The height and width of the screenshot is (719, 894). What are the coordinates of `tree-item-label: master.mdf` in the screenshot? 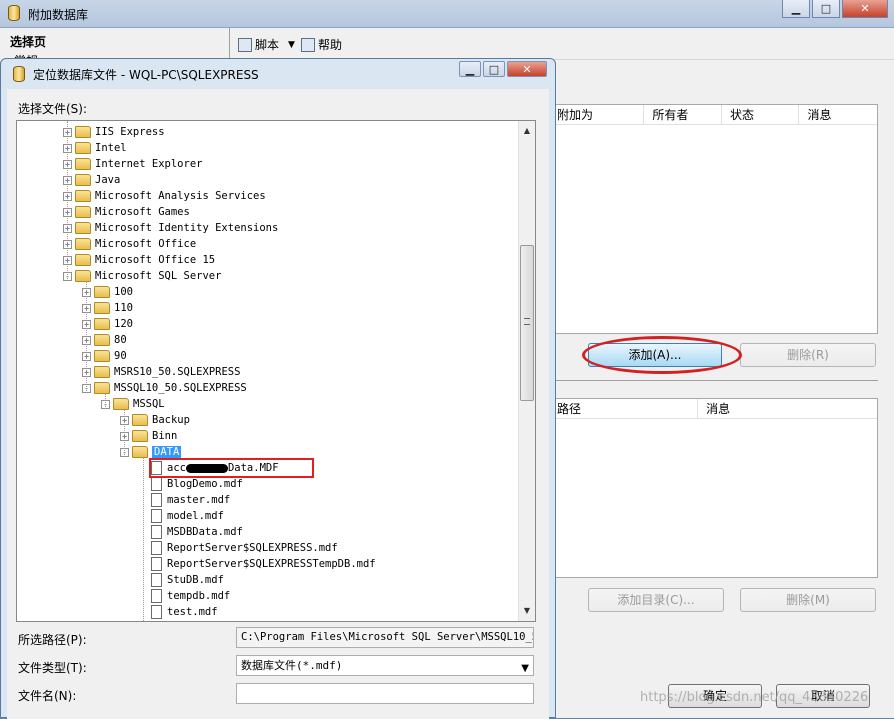 It's located at (199, 500).